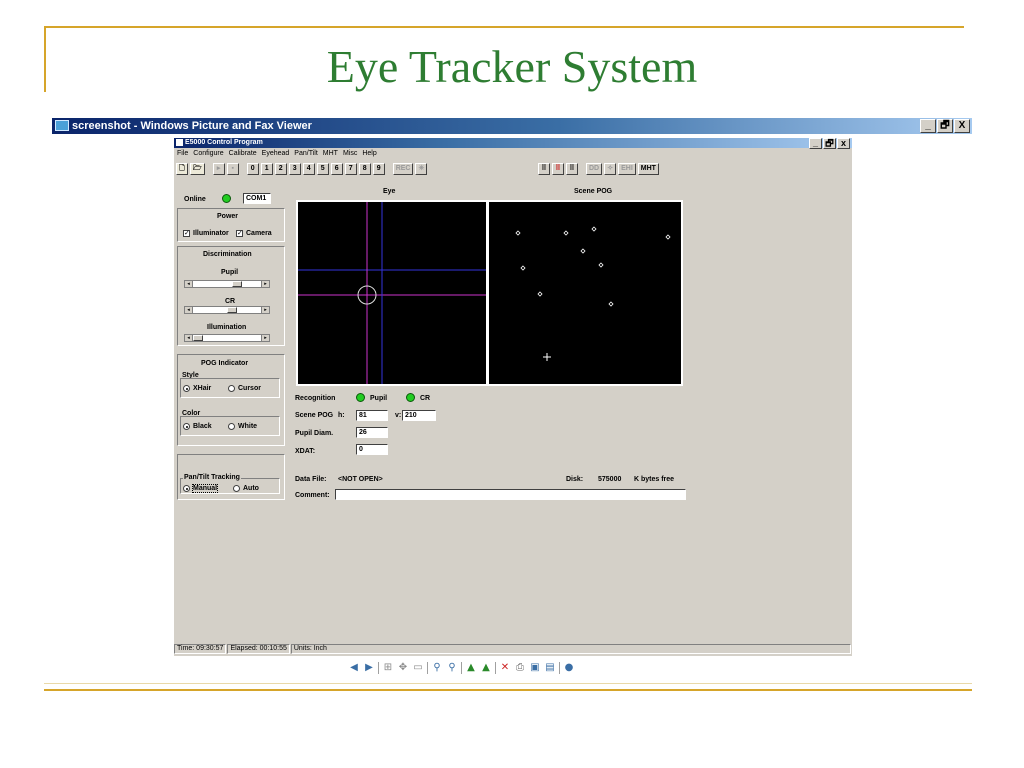 Image resolution: width=1024 pixels, height=768 pixels. What do you see at coordinates (508, 690) in the screenshot?
I see `slide-divider` at bounding box center [508, 690].